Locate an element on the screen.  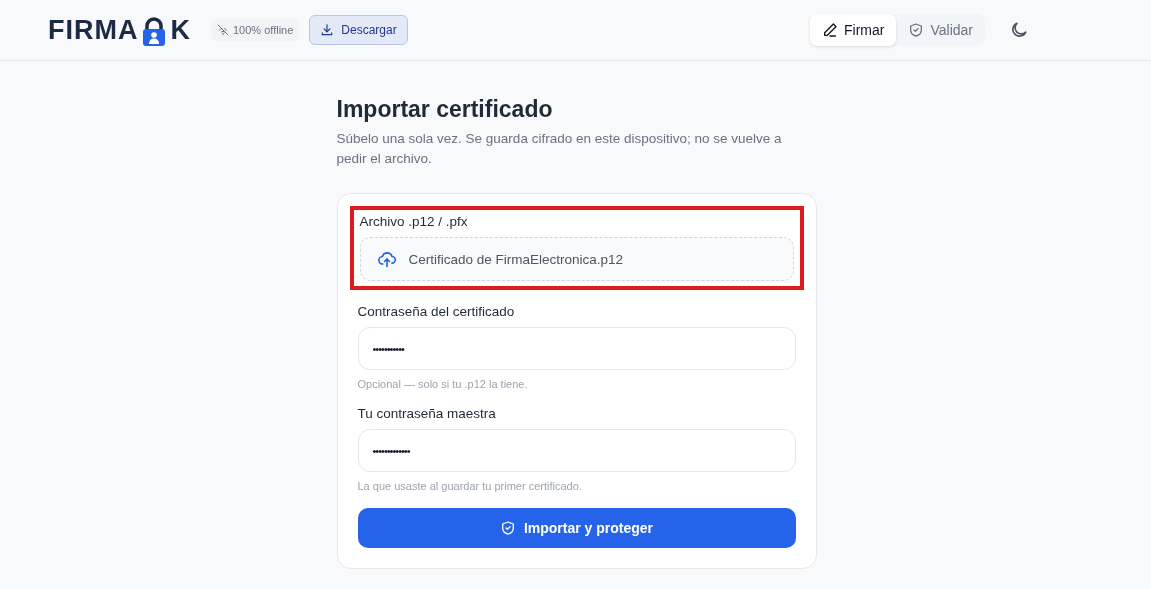
page-subtitle: Súbelo una sola vez. Se guarda cifrado en este dispositivo; no se vuelve a pedir el archivo. is located at coordinates (559, 149).